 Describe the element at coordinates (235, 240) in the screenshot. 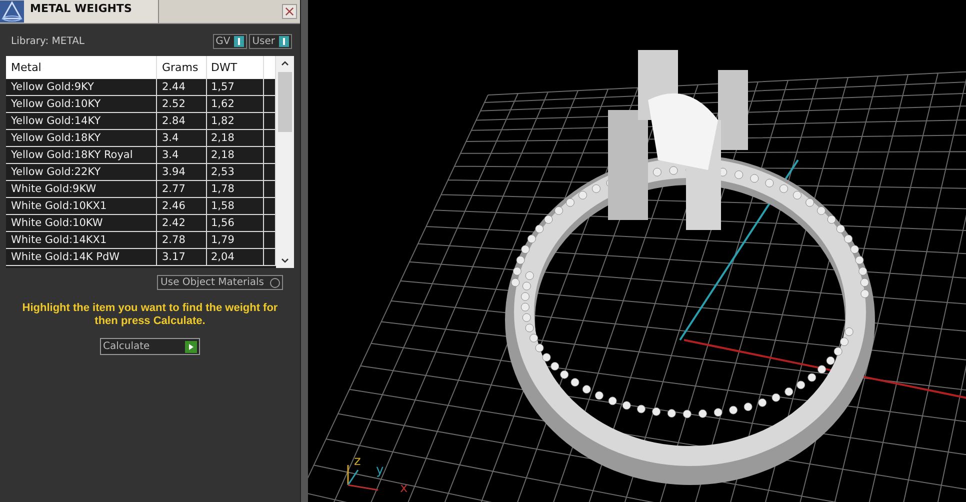

I see `table-cell: 1,79` at that location.